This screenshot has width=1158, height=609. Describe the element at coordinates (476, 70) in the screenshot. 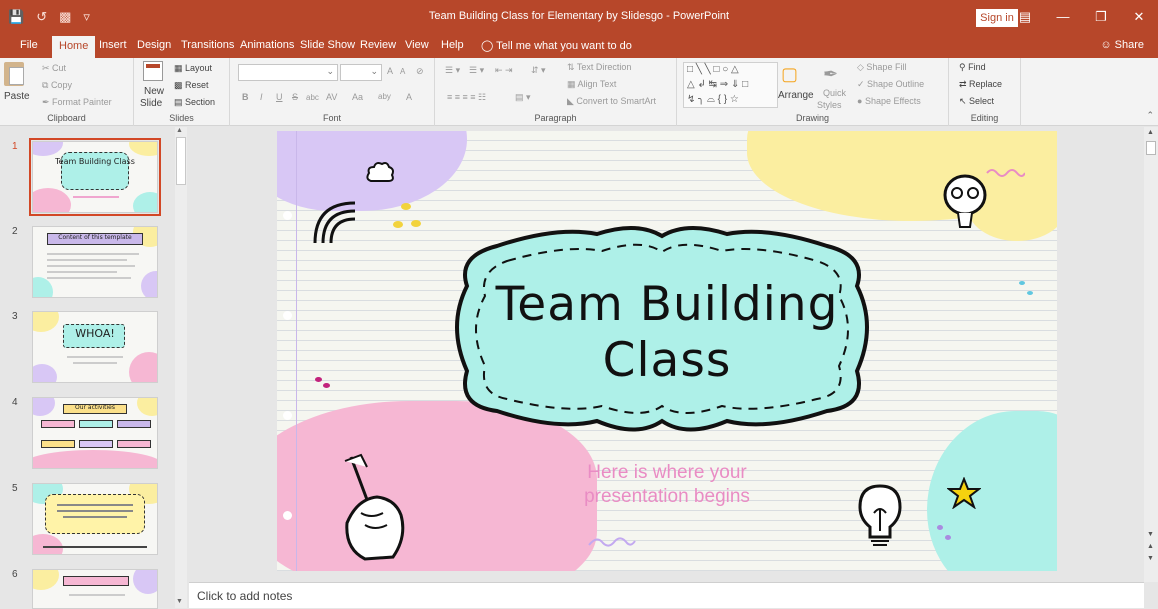

I see `numbering-icon: ☰ ▾` at that location.